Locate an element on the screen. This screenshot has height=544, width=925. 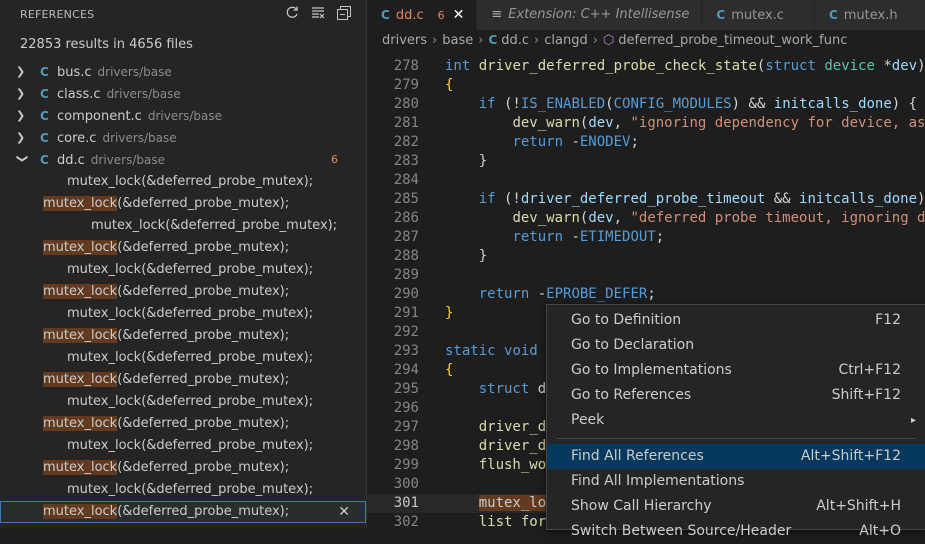
line-number: 300 is located at coordinates (406, 484).